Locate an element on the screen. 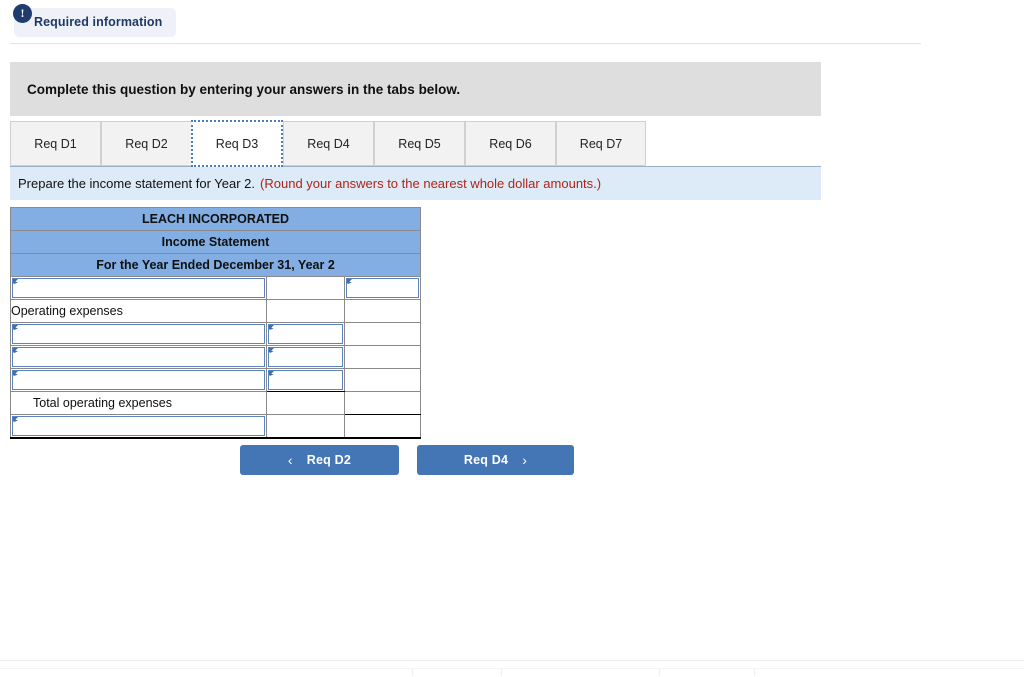  operating-expenses-mid-cell is located at coordinates (305, 311).